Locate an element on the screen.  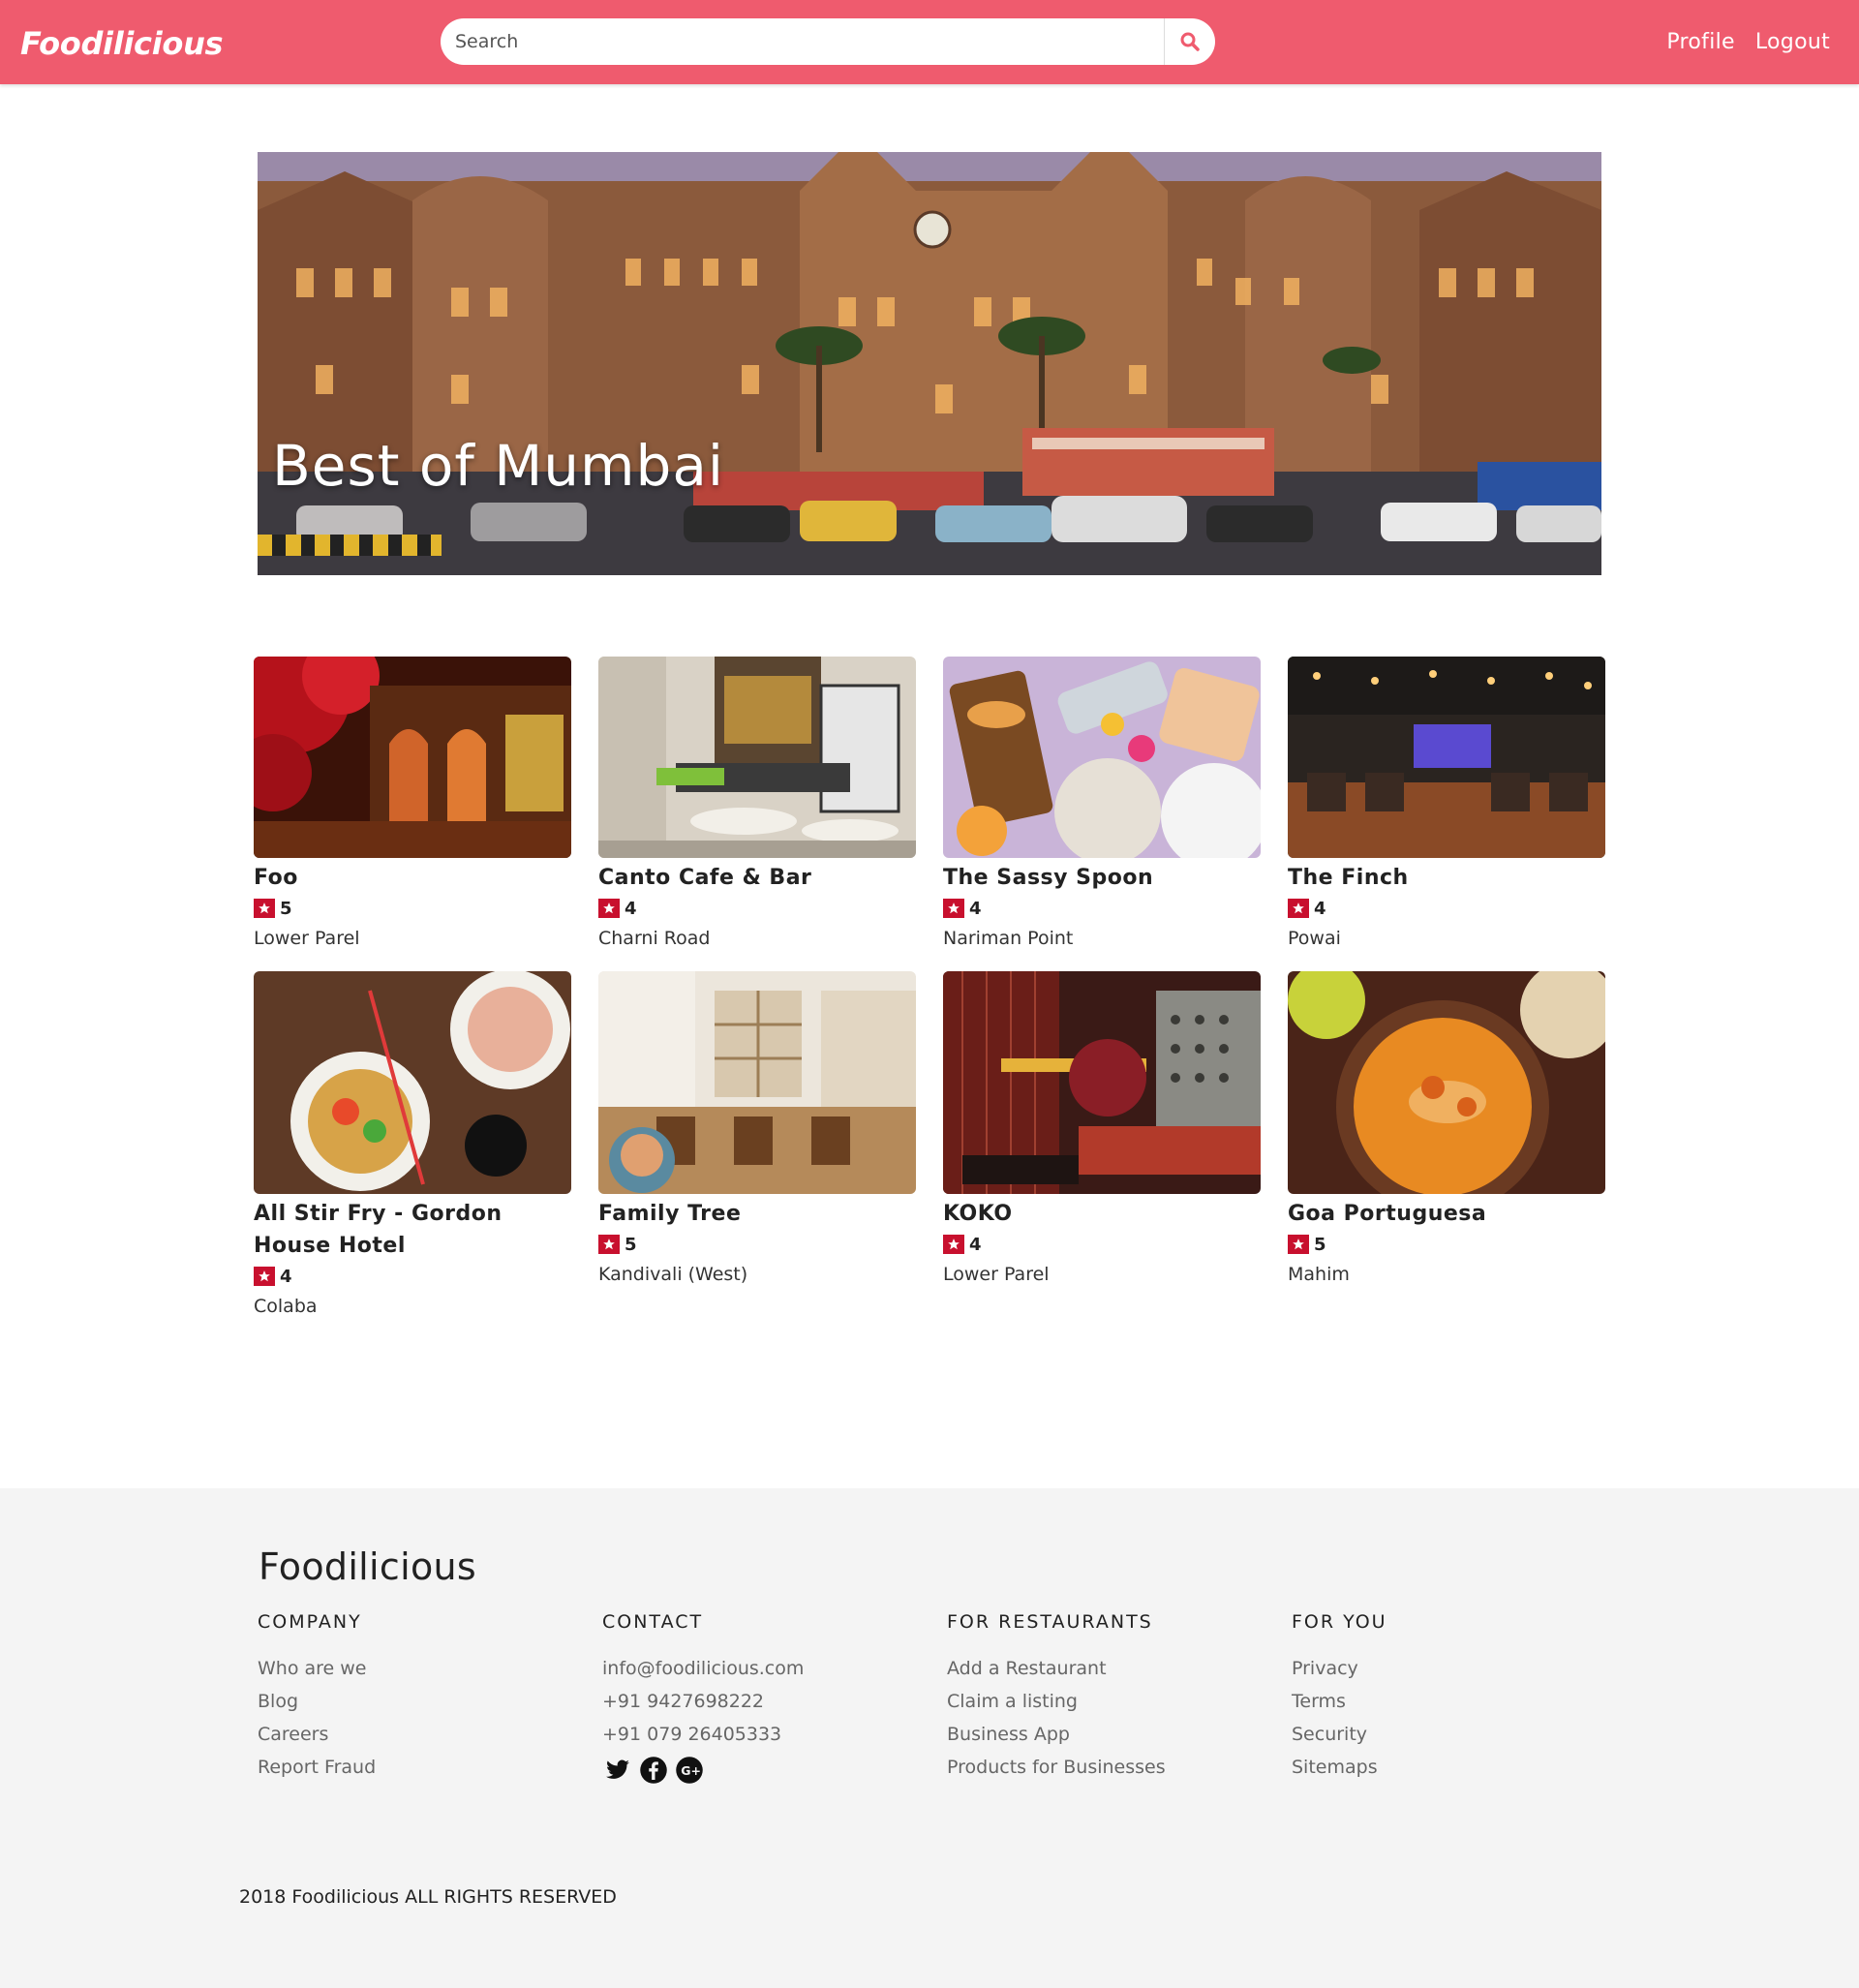
search-input is located at coordinates (802, 41).